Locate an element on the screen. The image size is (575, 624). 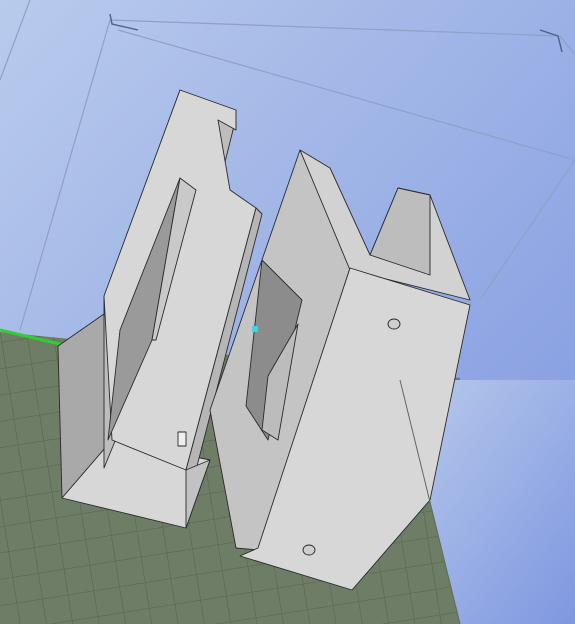
mounting-hole-bottom is located at coordinates (309, 550).